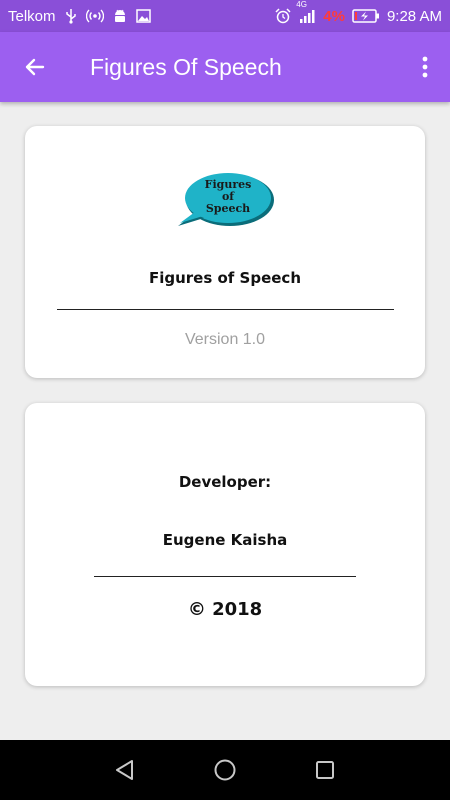 The width and height of the screenshot is (450, 800). I want to click on back-triangle-icon, so click(124, 770).